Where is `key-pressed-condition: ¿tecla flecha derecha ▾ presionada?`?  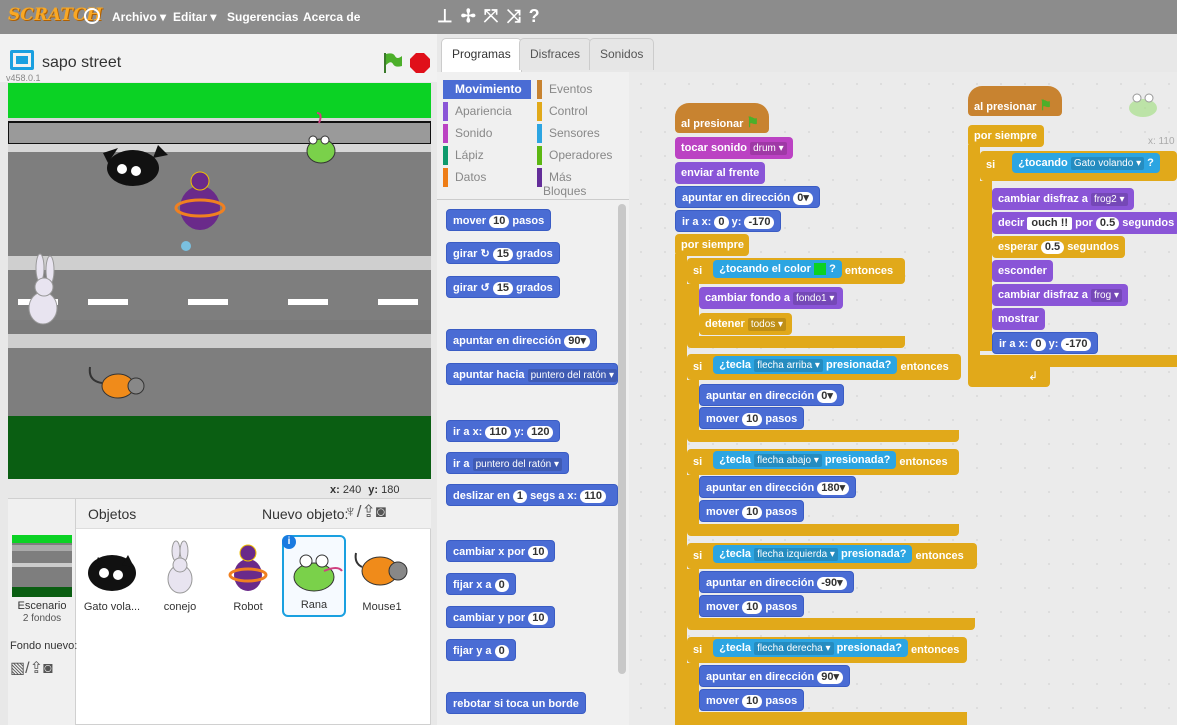 key-pressed-condition: ¿tecla flecha derecha ▾ presionada? is located at coordinates (810, 648).